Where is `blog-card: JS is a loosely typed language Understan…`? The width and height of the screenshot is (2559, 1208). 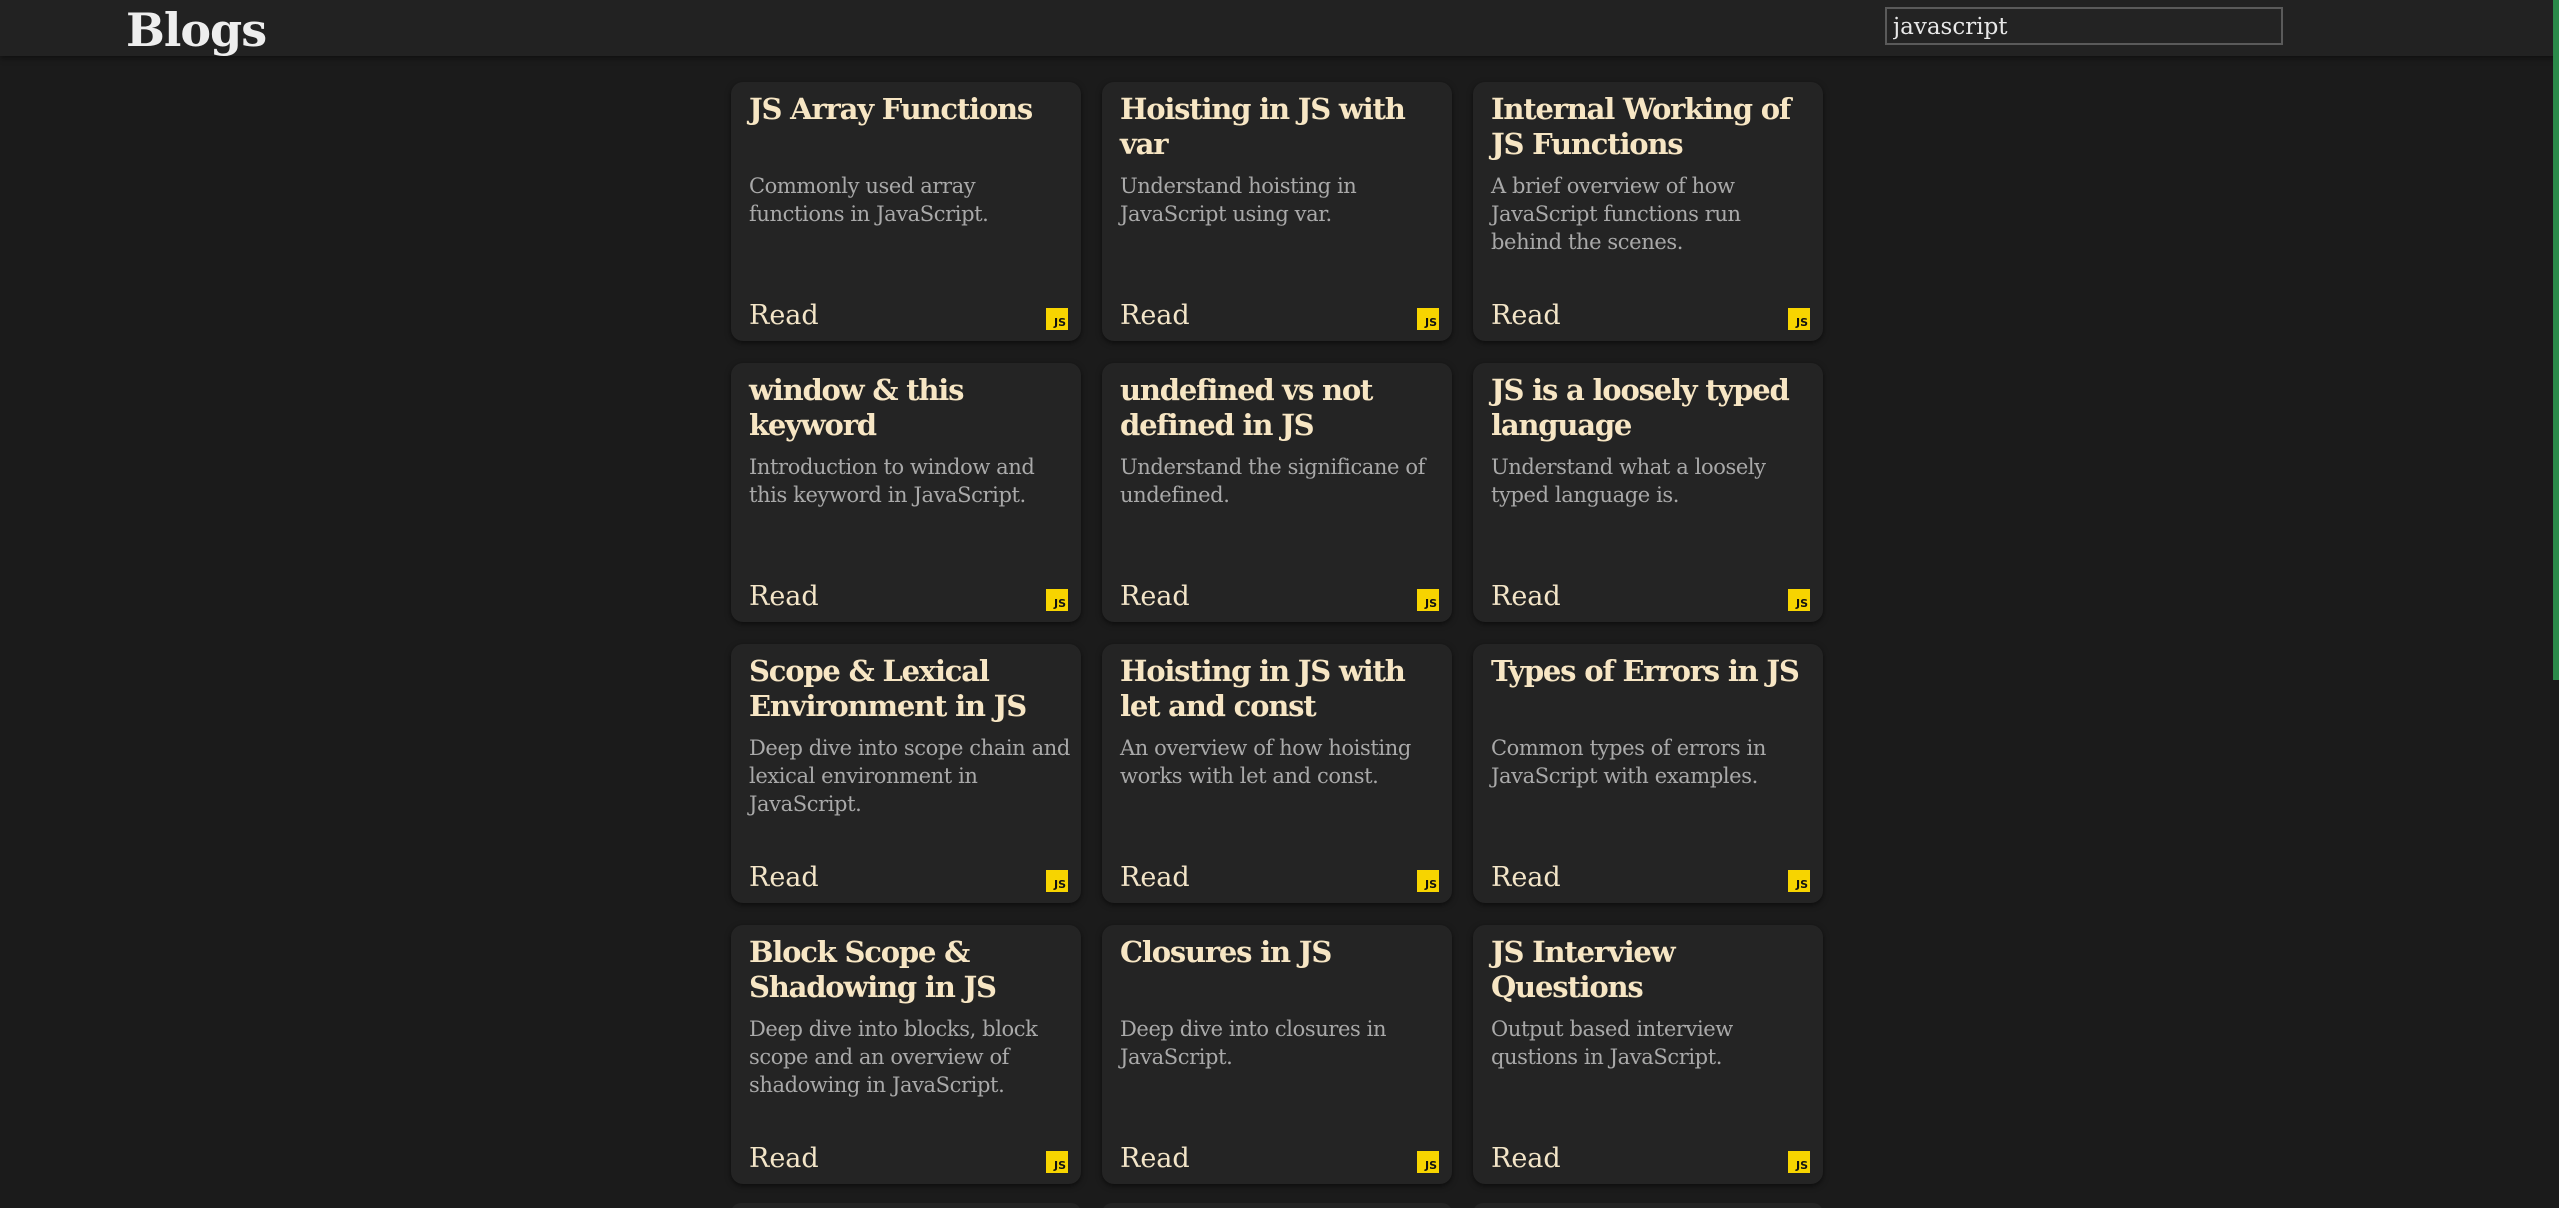
blog-card: JS is a loosely typed language Understan… is located at coordinates (1648, 492).